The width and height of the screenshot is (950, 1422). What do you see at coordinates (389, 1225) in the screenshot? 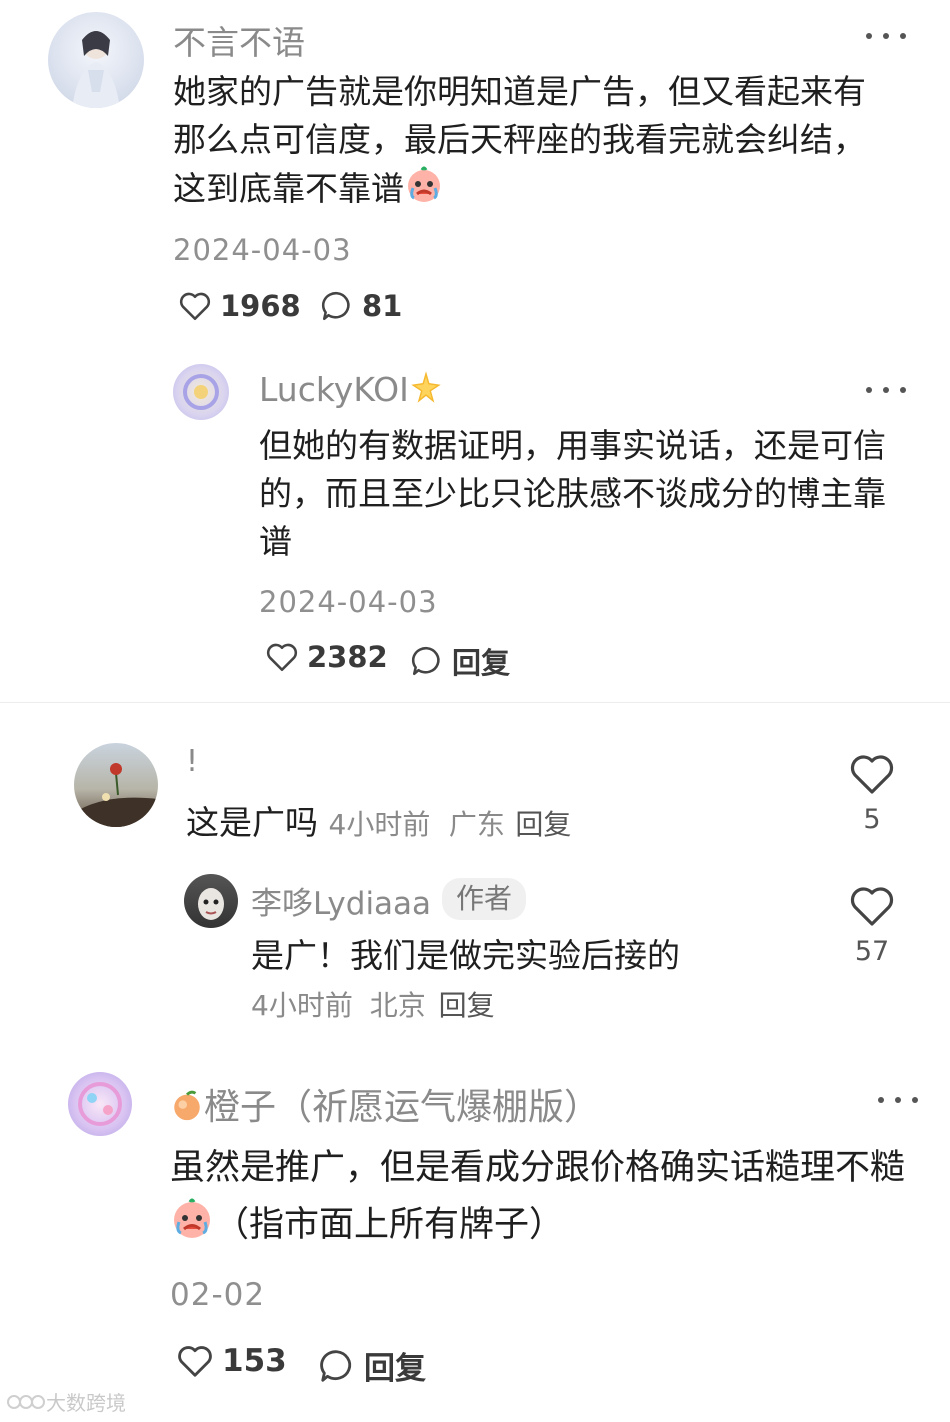
I see `comment-content-suffix: （指市面上所有牌子）` at bounding box center [389, 1225].